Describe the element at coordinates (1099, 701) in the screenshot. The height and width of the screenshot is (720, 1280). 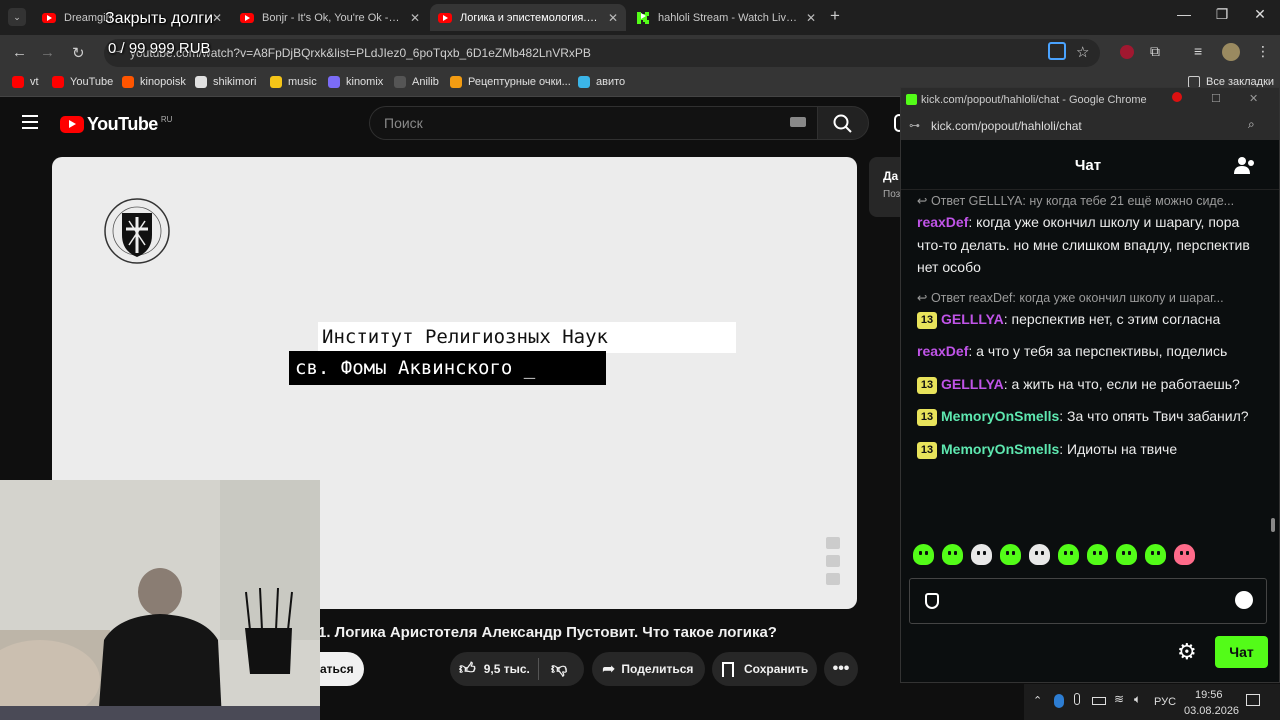
I see `battery-icon` at that location.